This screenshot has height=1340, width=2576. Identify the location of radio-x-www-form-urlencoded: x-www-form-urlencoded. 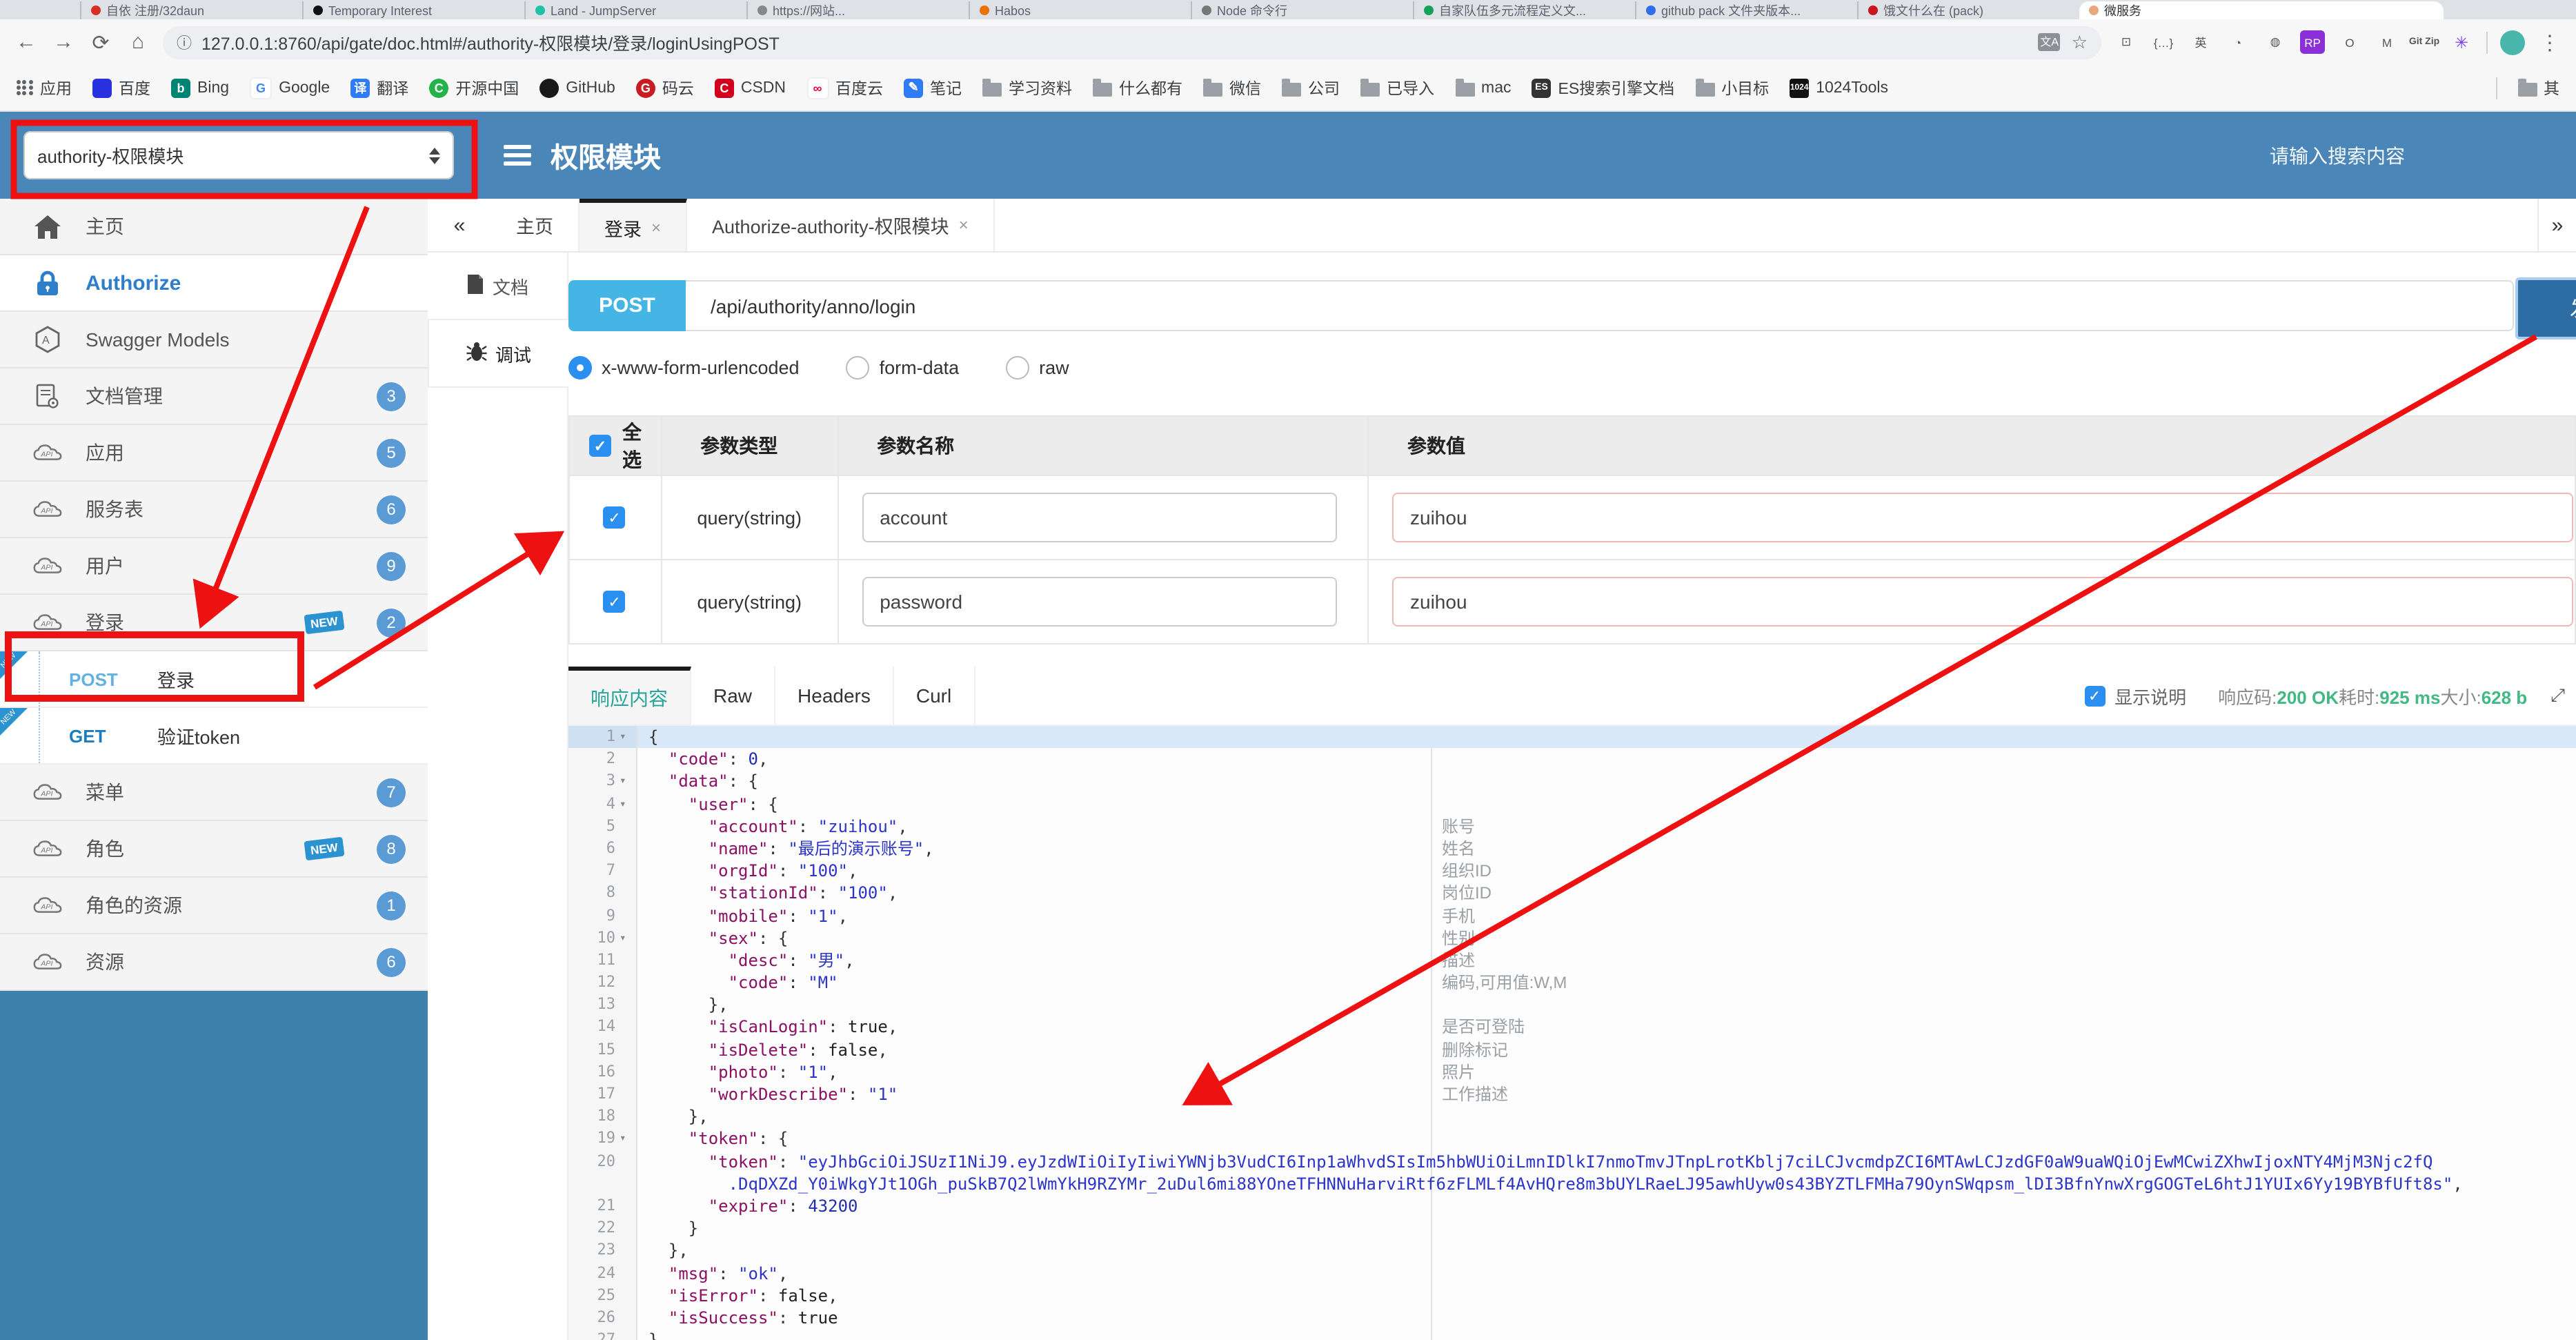
(684, 368).